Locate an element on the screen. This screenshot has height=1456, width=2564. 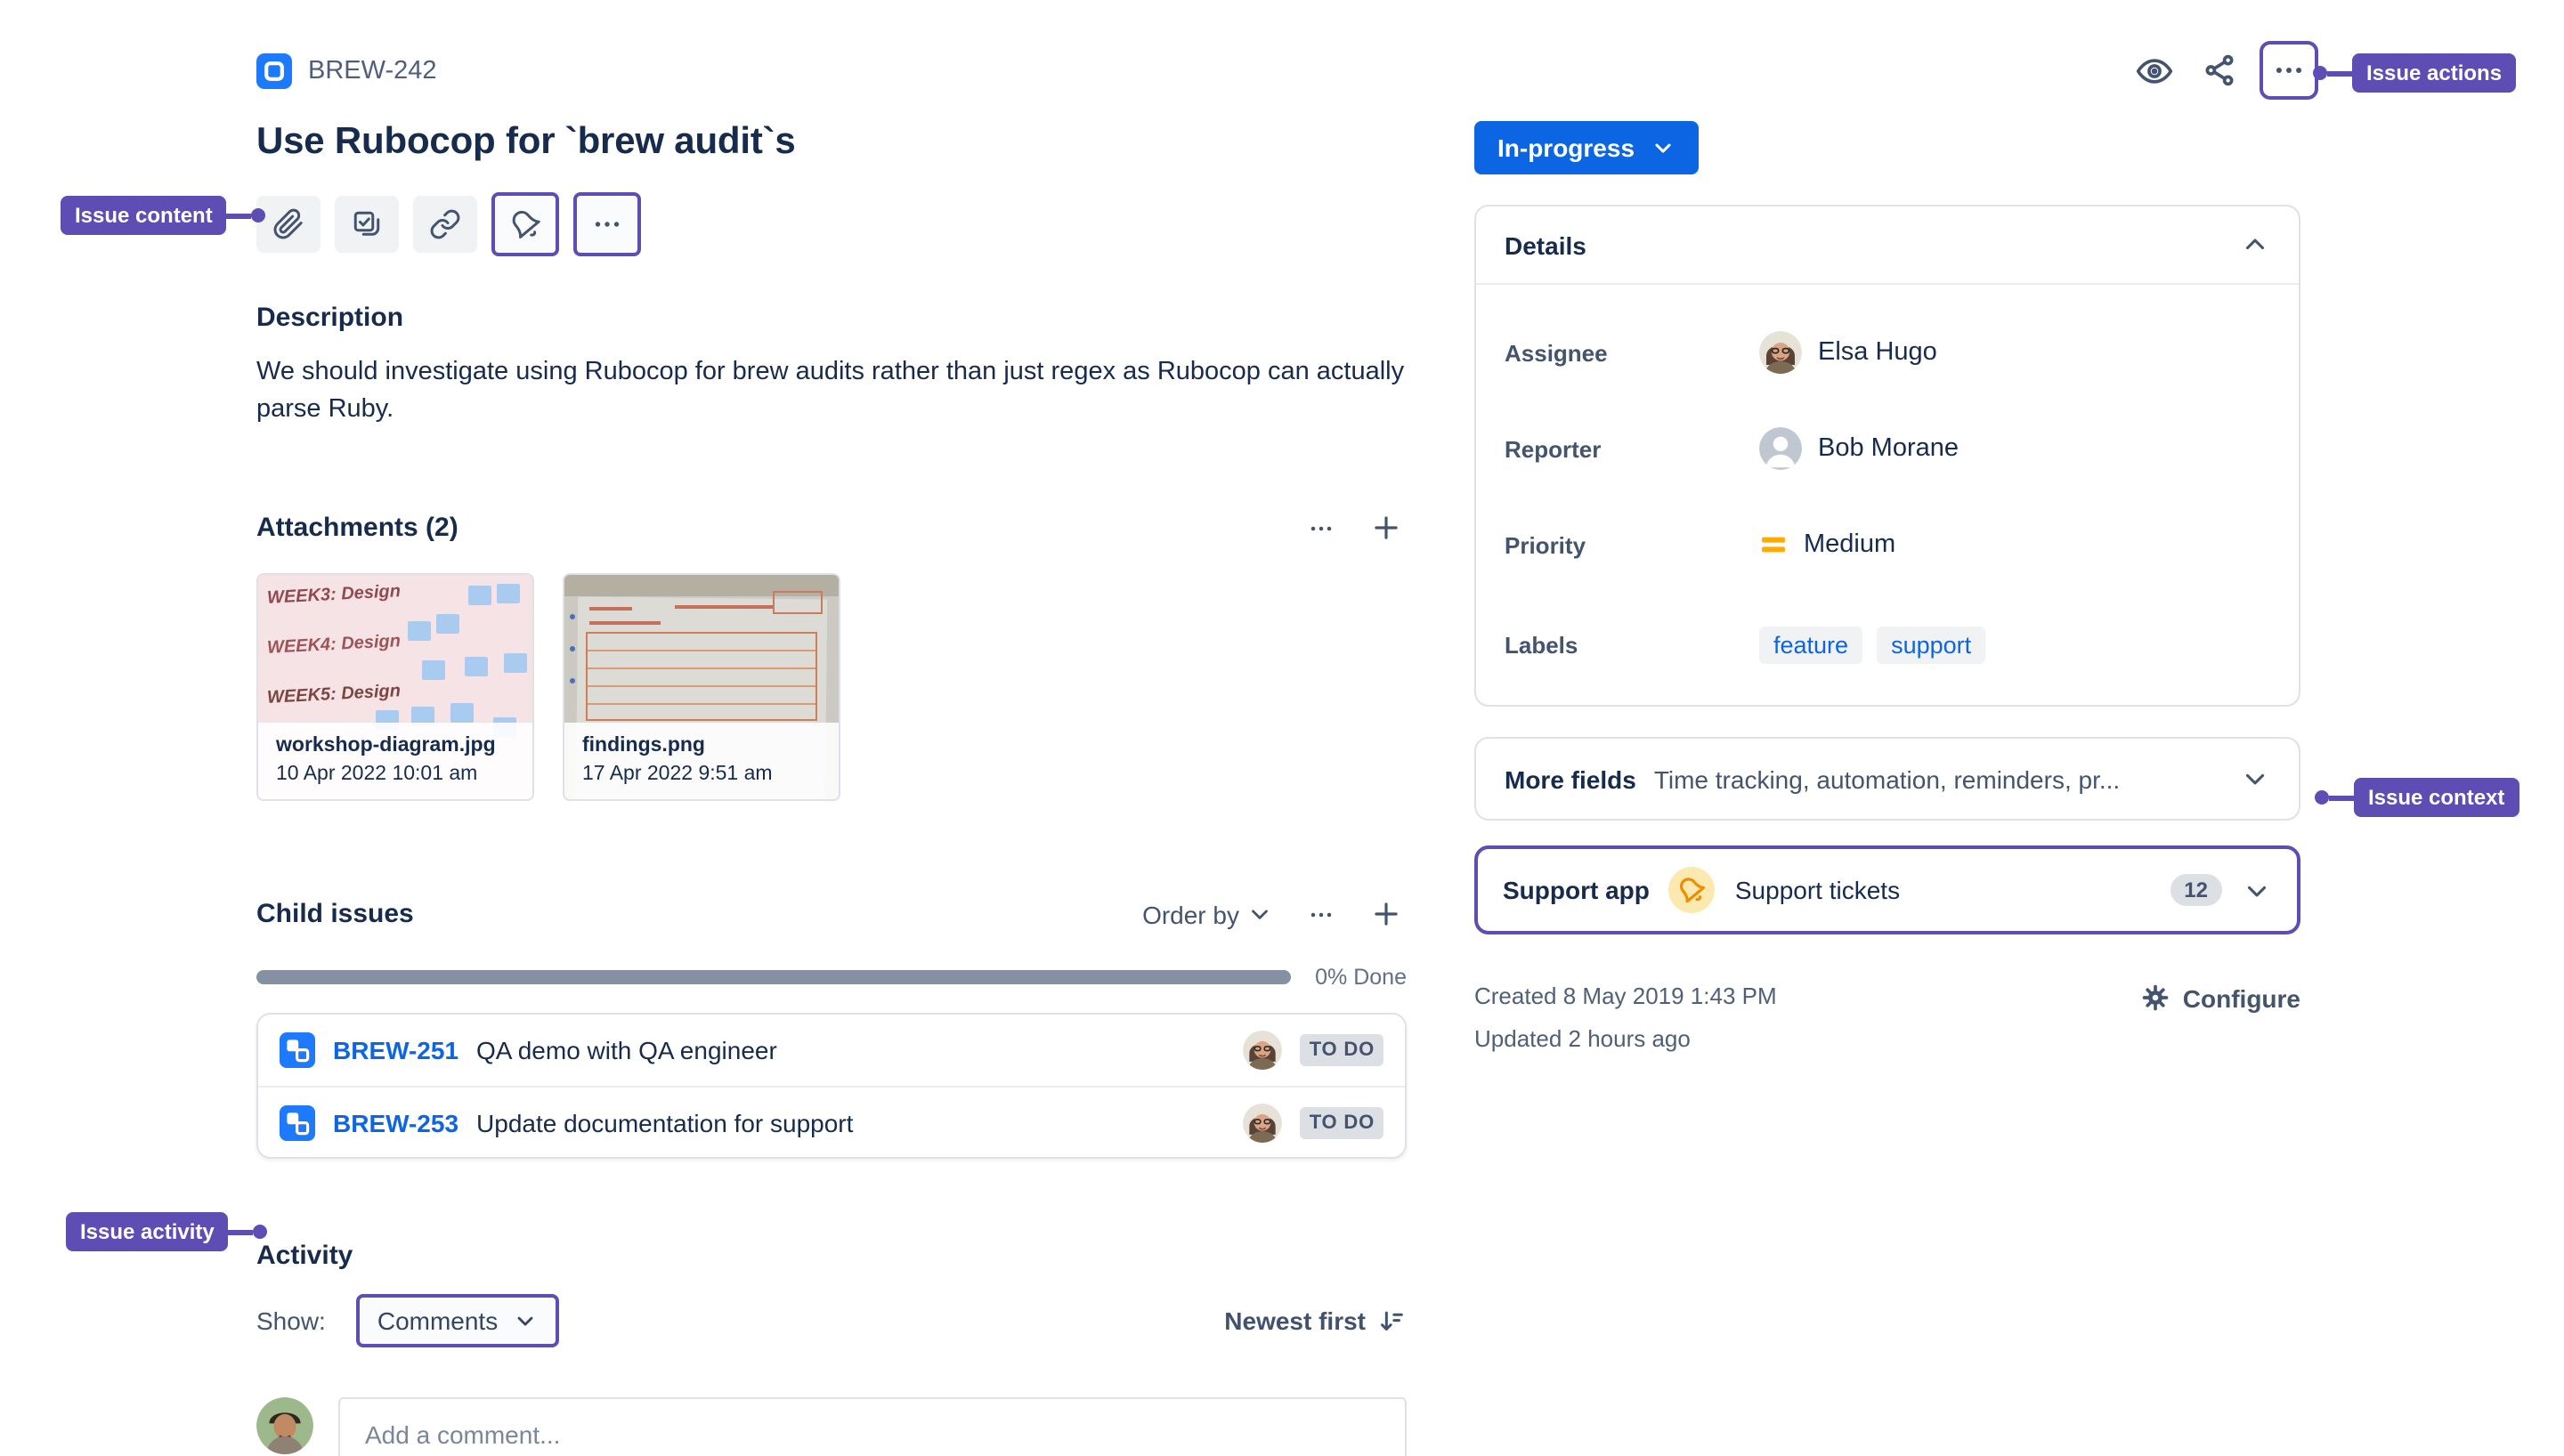
updated-timestamp: Updated 2 hours ago is located at coordinates (1582, 1038).